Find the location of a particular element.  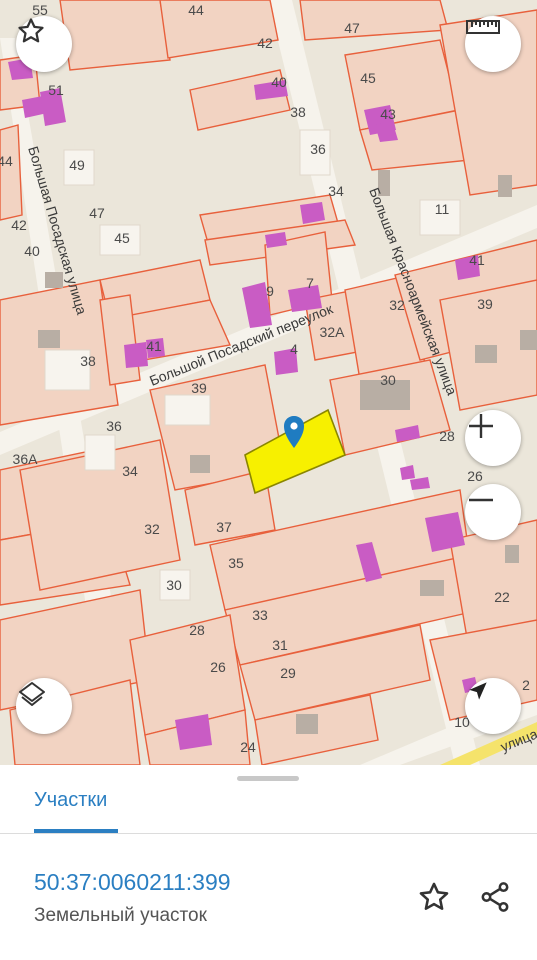

plus-icon is located at coordinates (481, 426).